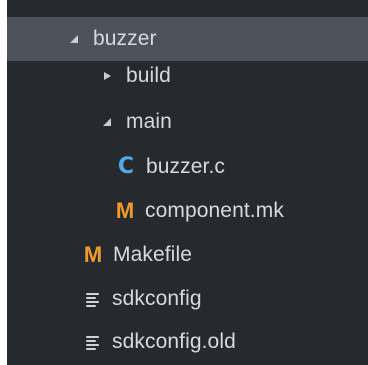 This screenshot has height=365, width=368. I want to click on tree-item-makefile: M Makefile, so click(187, 255).